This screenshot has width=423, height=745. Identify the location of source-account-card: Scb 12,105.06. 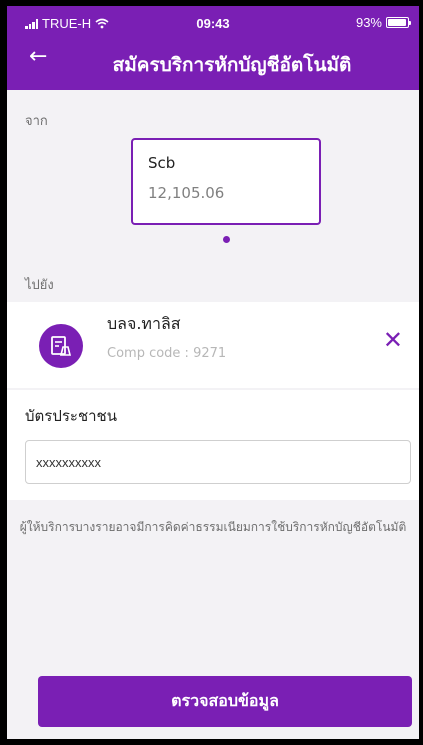
(226, 181).